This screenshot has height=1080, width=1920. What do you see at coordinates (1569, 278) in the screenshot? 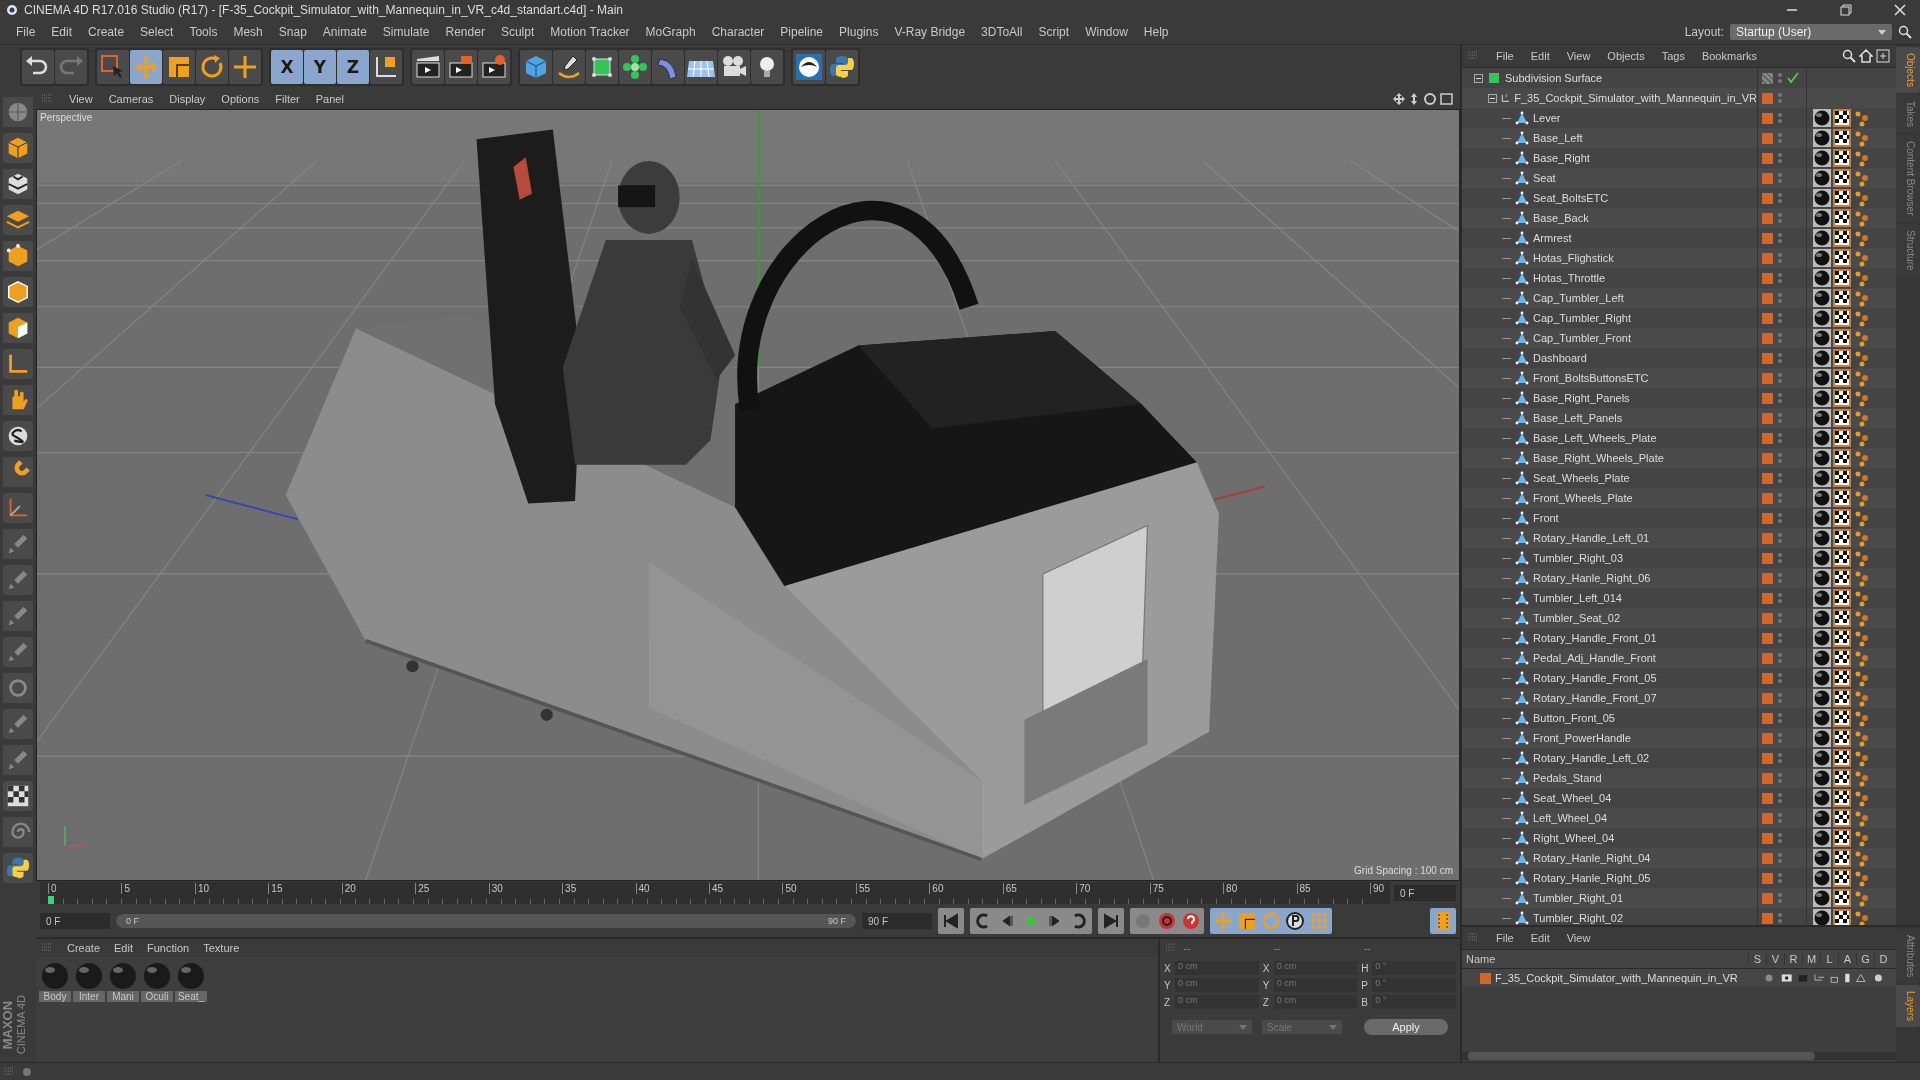
I see `object-name: Hotas_Throttle` at bounding box center [1569, 278].